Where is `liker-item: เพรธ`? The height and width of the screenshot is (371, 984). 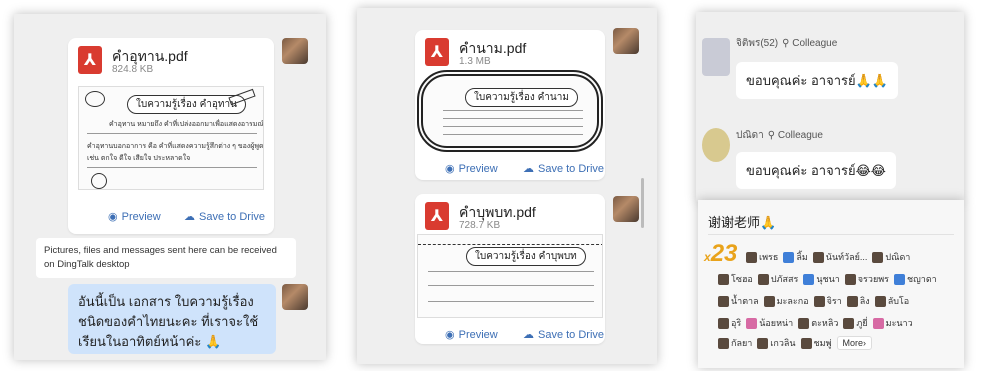
liker-item: เพรธ is located at coordinates (762, 257).